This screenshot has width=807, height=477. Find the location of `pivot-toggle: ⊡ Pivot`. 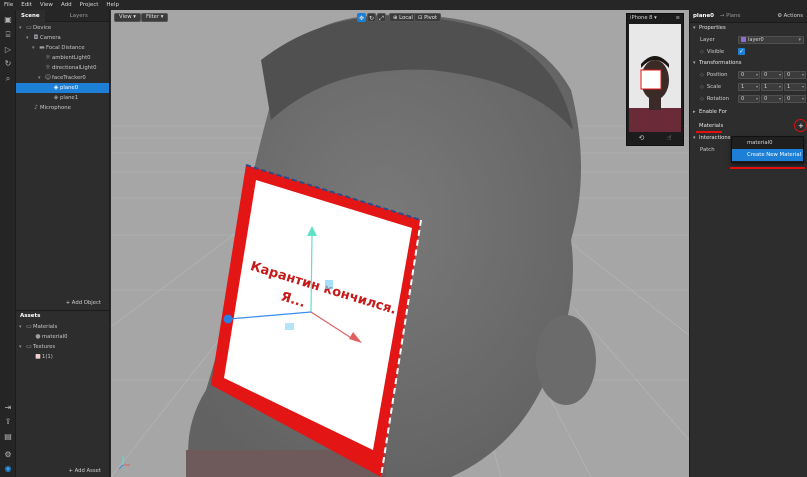

pivot-toggle: ⊡ Pivot is located at coordinates (428, 17).